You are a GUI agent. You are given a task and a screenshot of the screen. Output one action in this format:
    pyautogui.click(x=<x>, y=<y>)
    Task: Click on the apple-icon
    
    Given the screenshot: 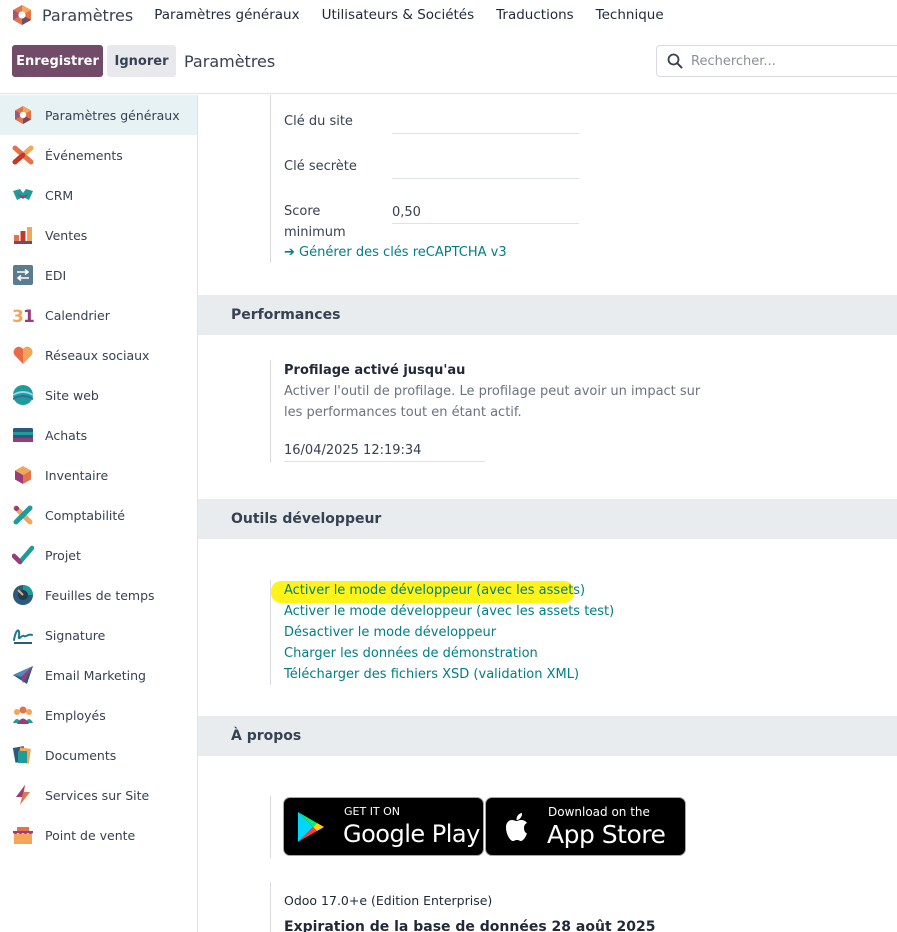 What is the action you would take?
    pyautogui.click(x=516, y=827)
    